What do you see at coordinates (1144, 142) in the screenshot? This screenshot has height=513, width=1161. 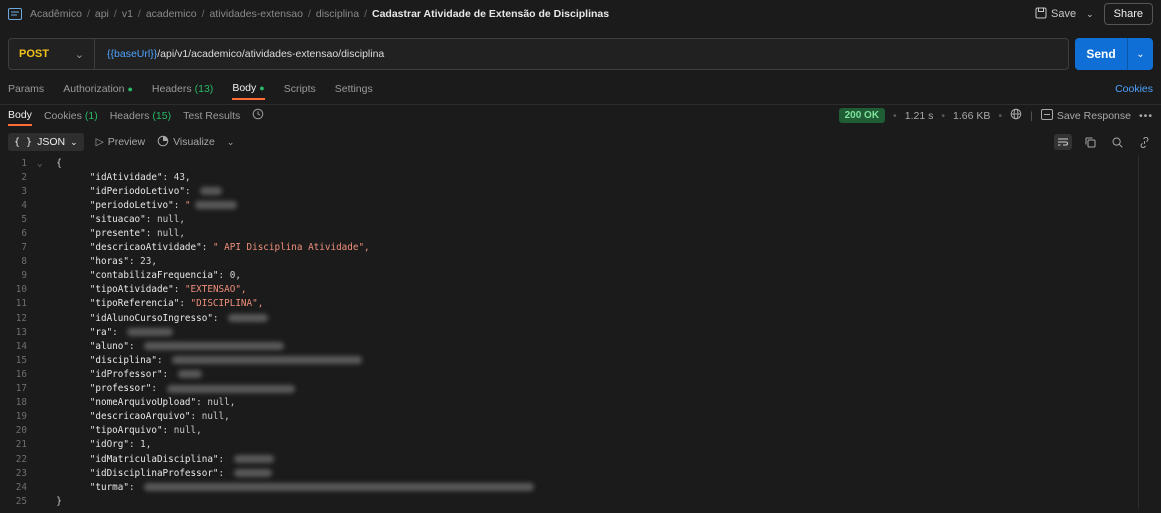 I see `link-icon` at bounding box center [1144, 142].